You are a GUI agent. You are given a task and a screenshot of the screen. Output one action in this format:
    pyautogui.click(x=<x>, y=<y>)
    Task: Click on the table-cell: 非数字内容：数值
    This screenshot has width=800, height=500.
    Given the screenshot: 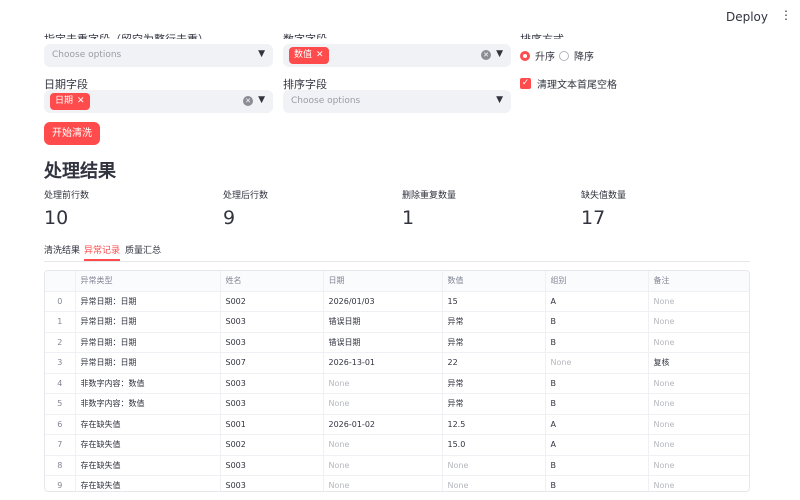 What is the action you would take?
    pyautogui.click(x=148, y=404)
    